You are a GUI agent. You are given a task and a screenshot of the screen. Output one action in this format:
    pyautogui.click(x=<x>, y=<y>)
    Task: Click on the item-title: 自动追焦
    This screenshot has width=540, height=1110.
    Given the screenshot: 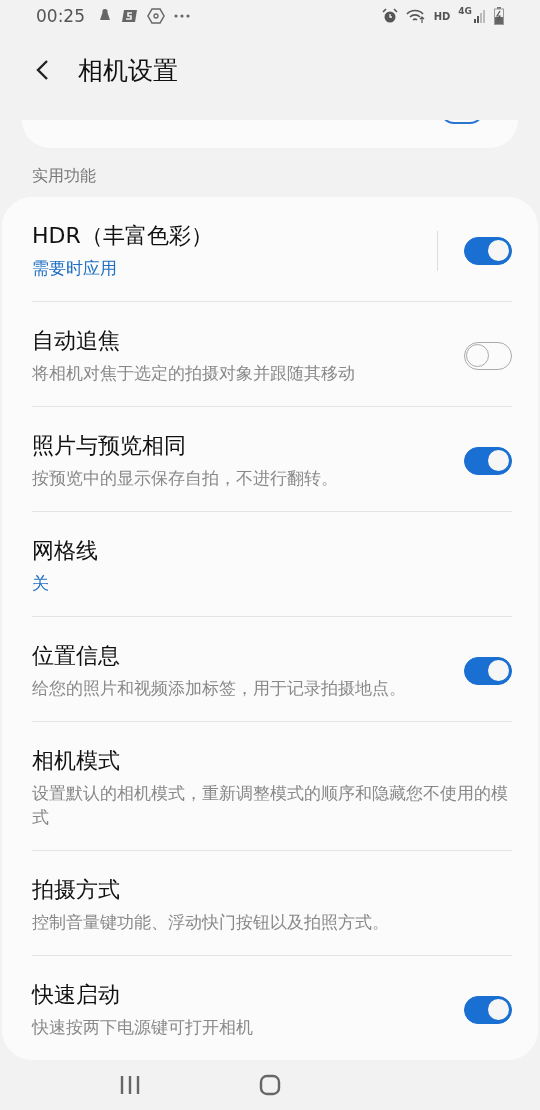 What is the action you would take?
    pyautogui.click(x=76, y=341)
    